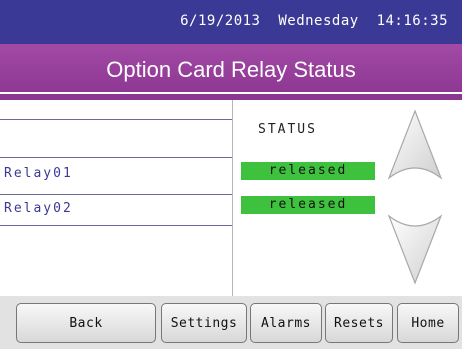  I want to click on column-divider, so click(232, 198).